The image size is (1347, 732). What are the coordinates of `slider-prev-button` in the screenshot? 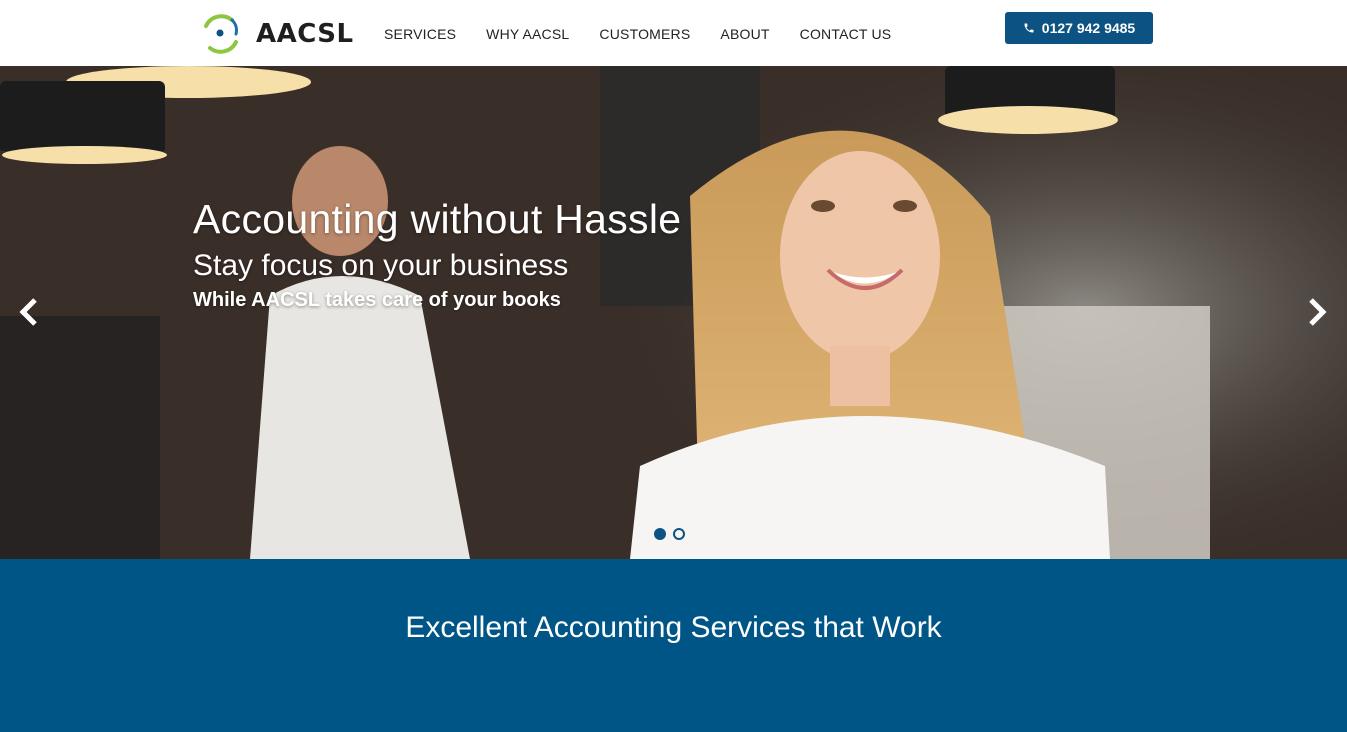 It's located at (30, 312).